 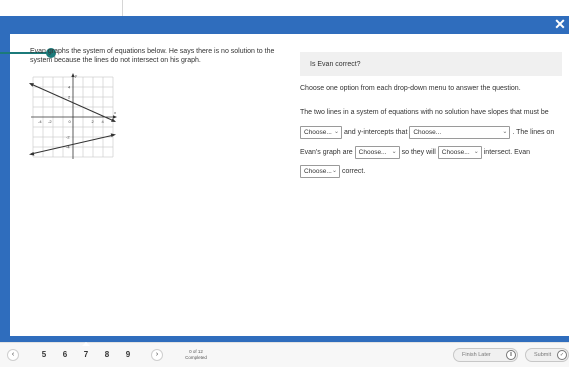 I want to click on top-bar, so click(x=284, y=8).